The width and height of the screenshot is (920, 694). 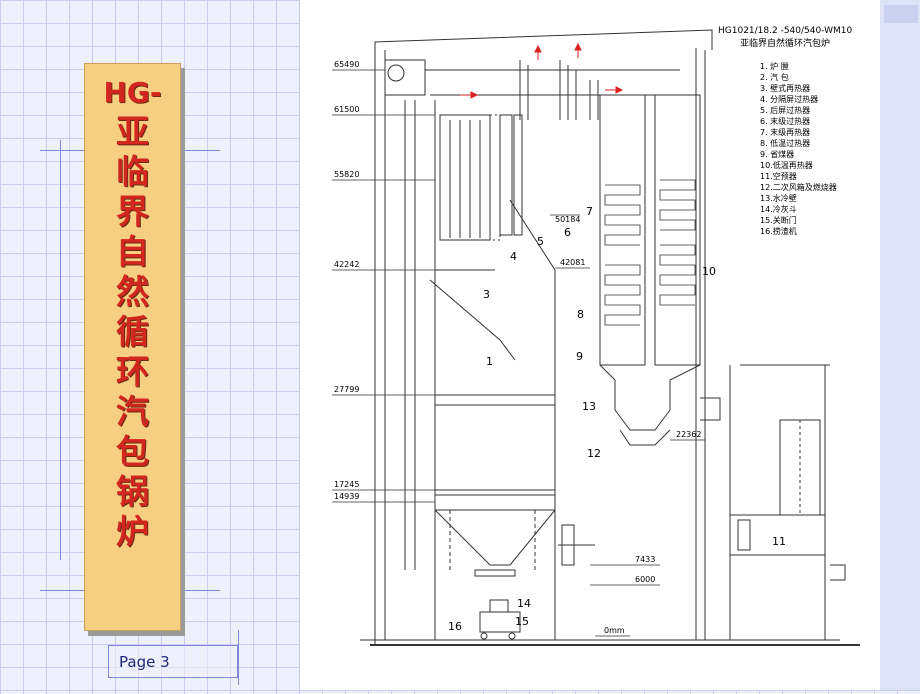 I want to click on title-char: 自, so click(x=132, y=251).